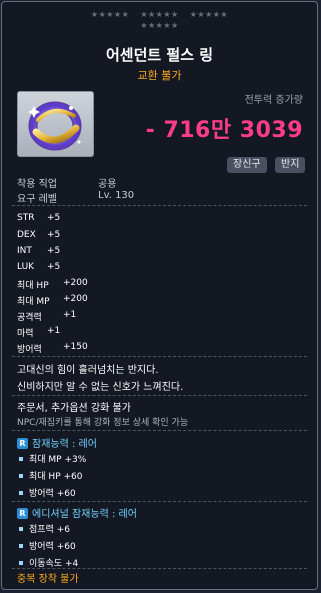 This screenshot has height=593, width=321. I want to click on requirement-job: 착용 직업 공용, so click(66, 182).